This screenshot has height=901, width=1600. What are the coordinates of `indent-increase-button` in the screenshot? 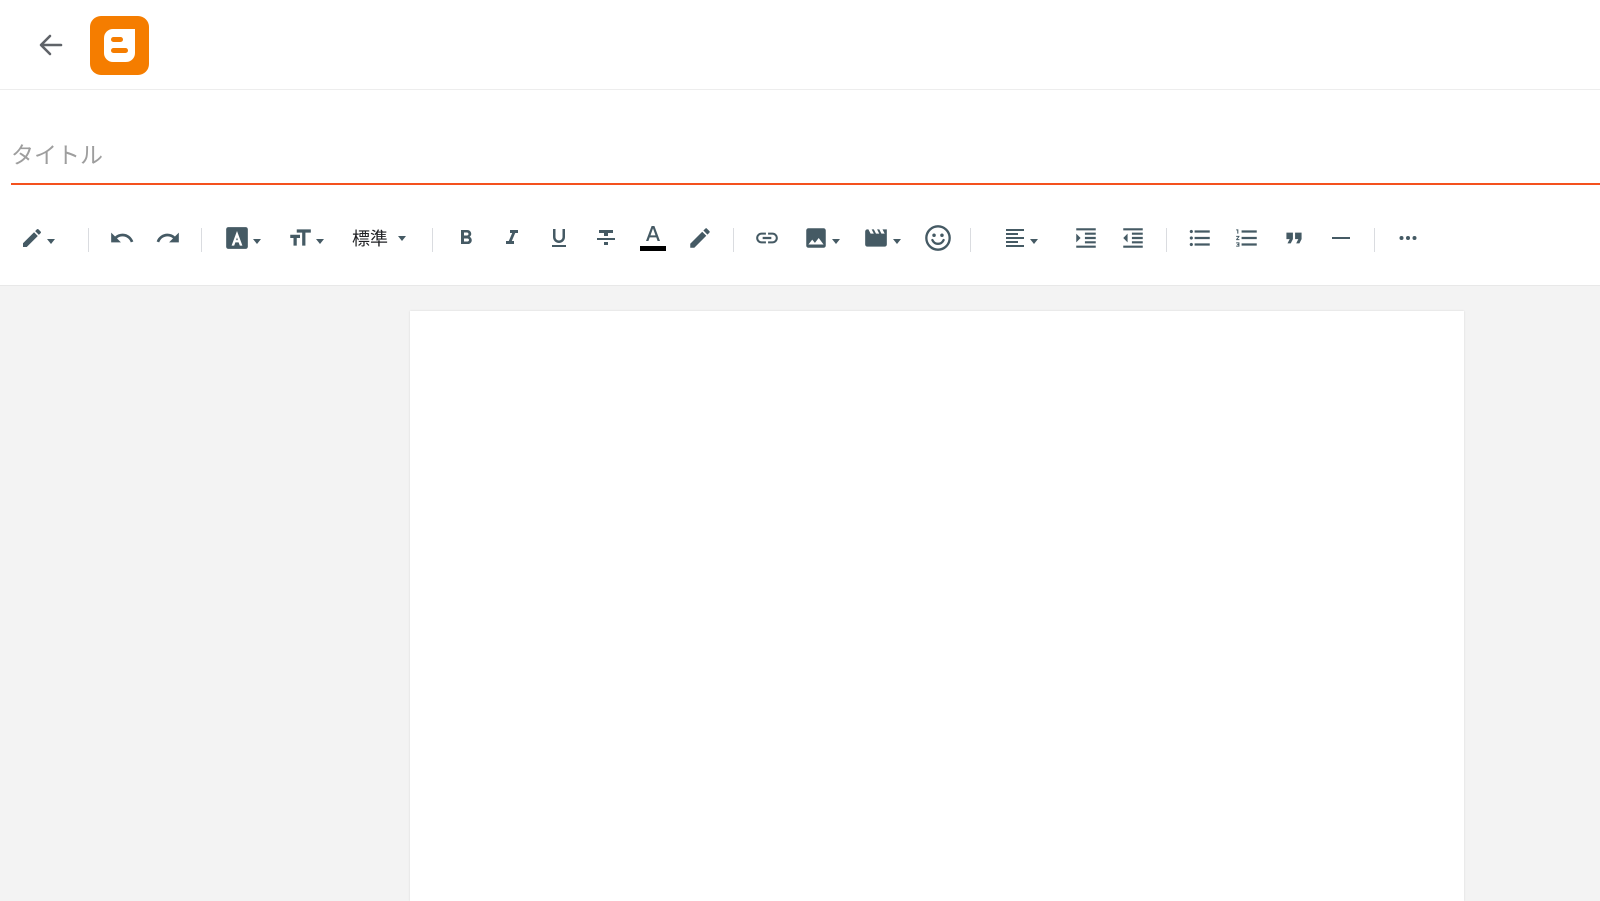 It's located at (1086, 238).